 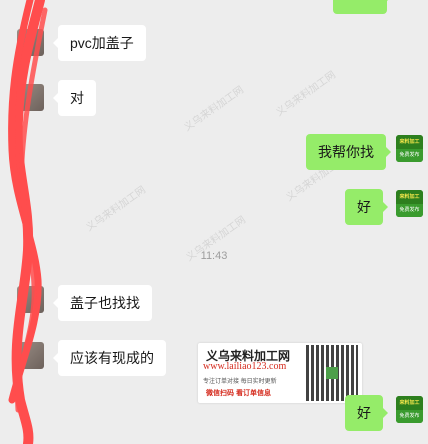 I want to click on message-bubble: 盖子也找找, so click(x=102, y=303).